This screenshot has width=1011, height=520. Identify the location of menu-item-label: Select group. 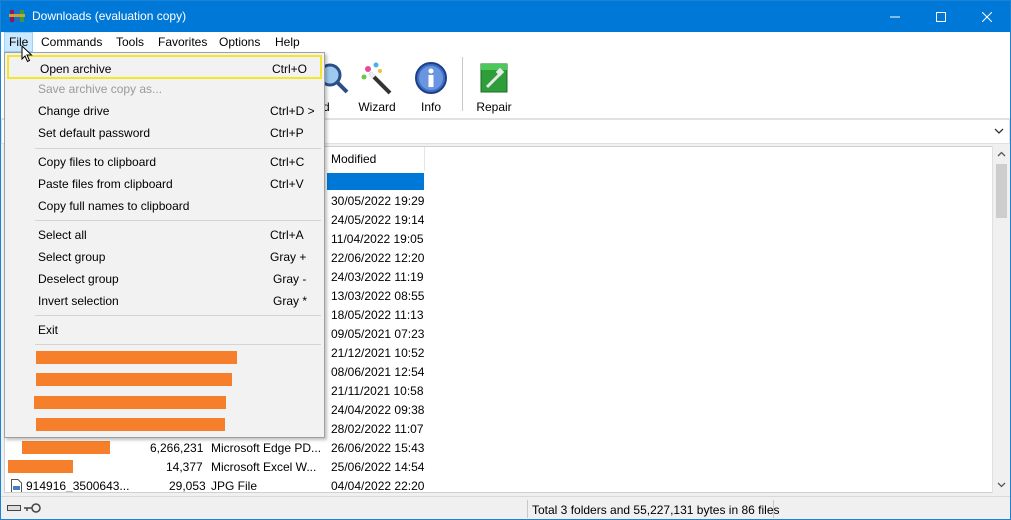
(72, 257).